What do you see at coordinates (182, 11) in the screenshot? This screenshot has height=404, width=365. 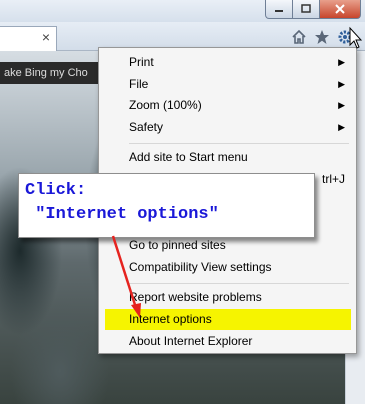 I see `window-titlebar` at bounding box center [182, 11].